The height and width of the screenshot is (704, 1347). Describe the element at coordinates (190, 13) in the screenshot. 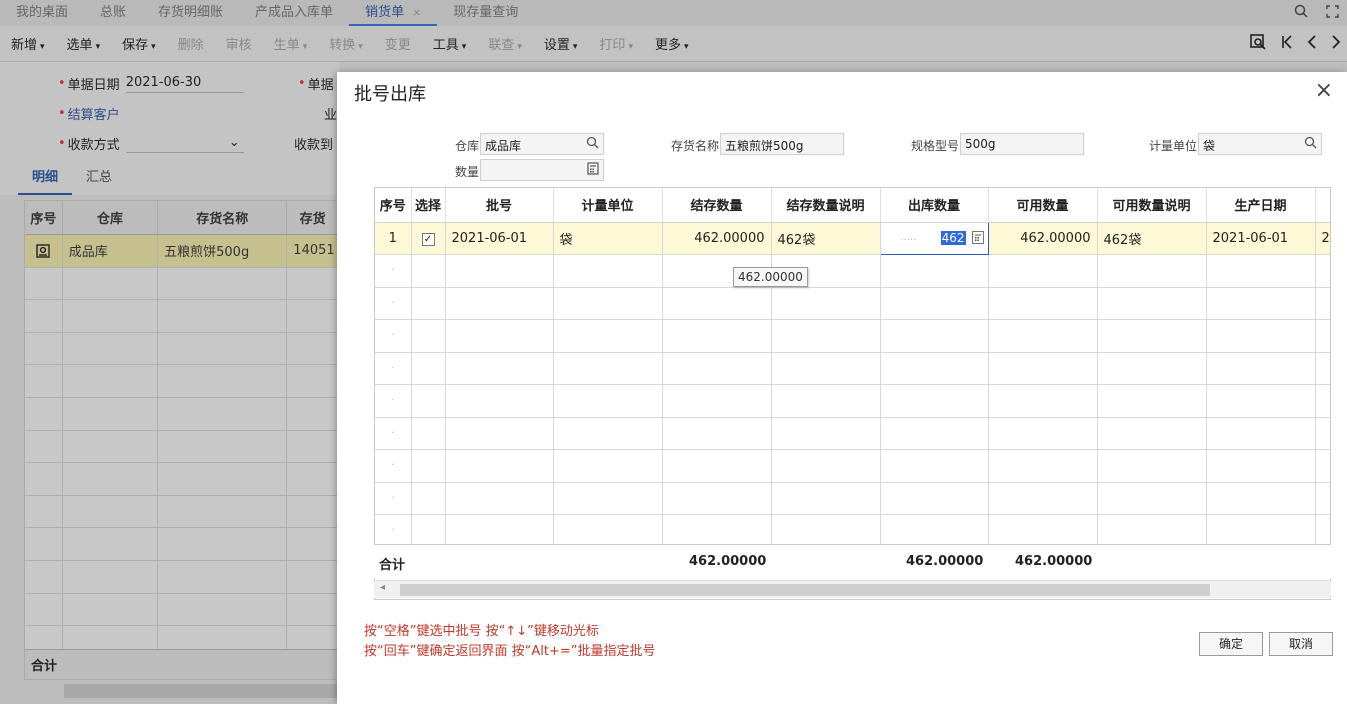

I see `tab-inventory-ledger: 存货明细账` at that location.